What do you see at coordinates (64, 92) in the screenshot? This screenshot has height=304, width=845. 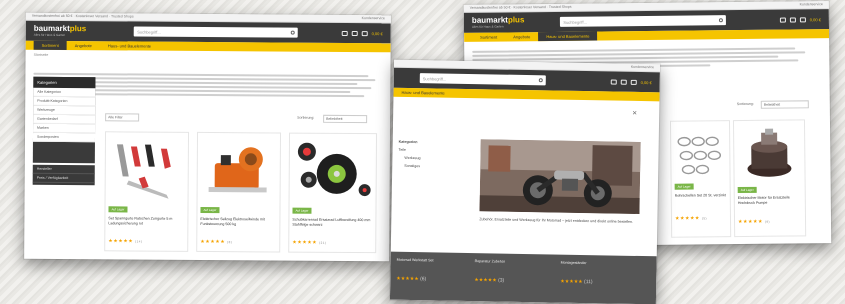 I see `sidebar-item: Alle Kategorien` at bounding box center [64, 92].